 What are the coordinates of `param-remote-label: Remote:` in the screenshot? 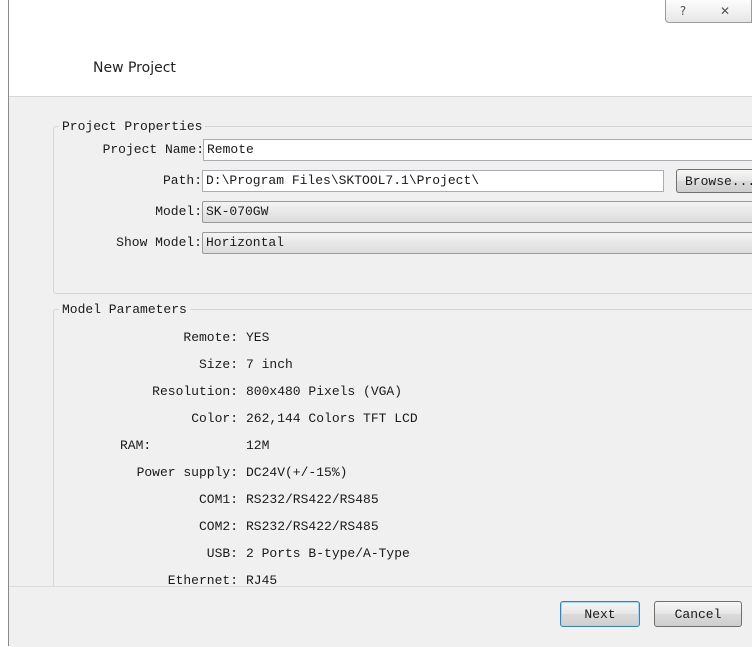 It's located at (210, 337).